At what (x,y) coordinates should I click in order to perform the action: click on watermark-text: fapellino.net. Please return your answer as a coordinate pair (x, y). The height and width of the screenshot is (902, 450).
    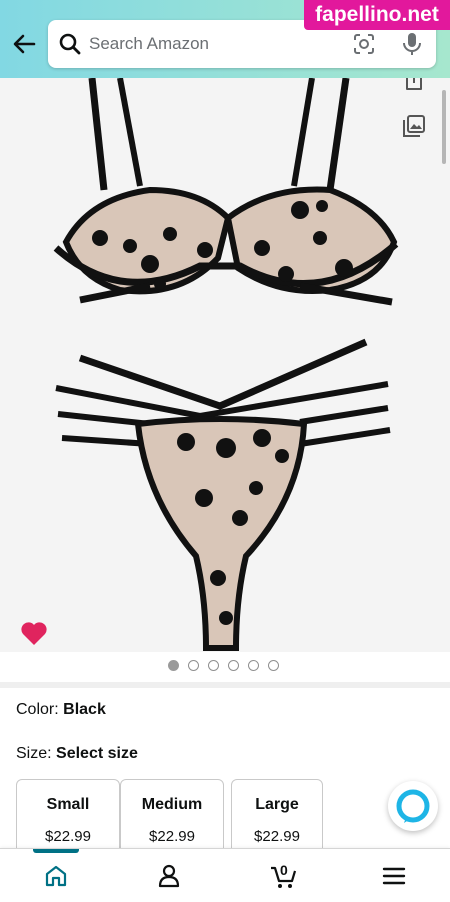
    Looking at the image, I should click on (377, 15).